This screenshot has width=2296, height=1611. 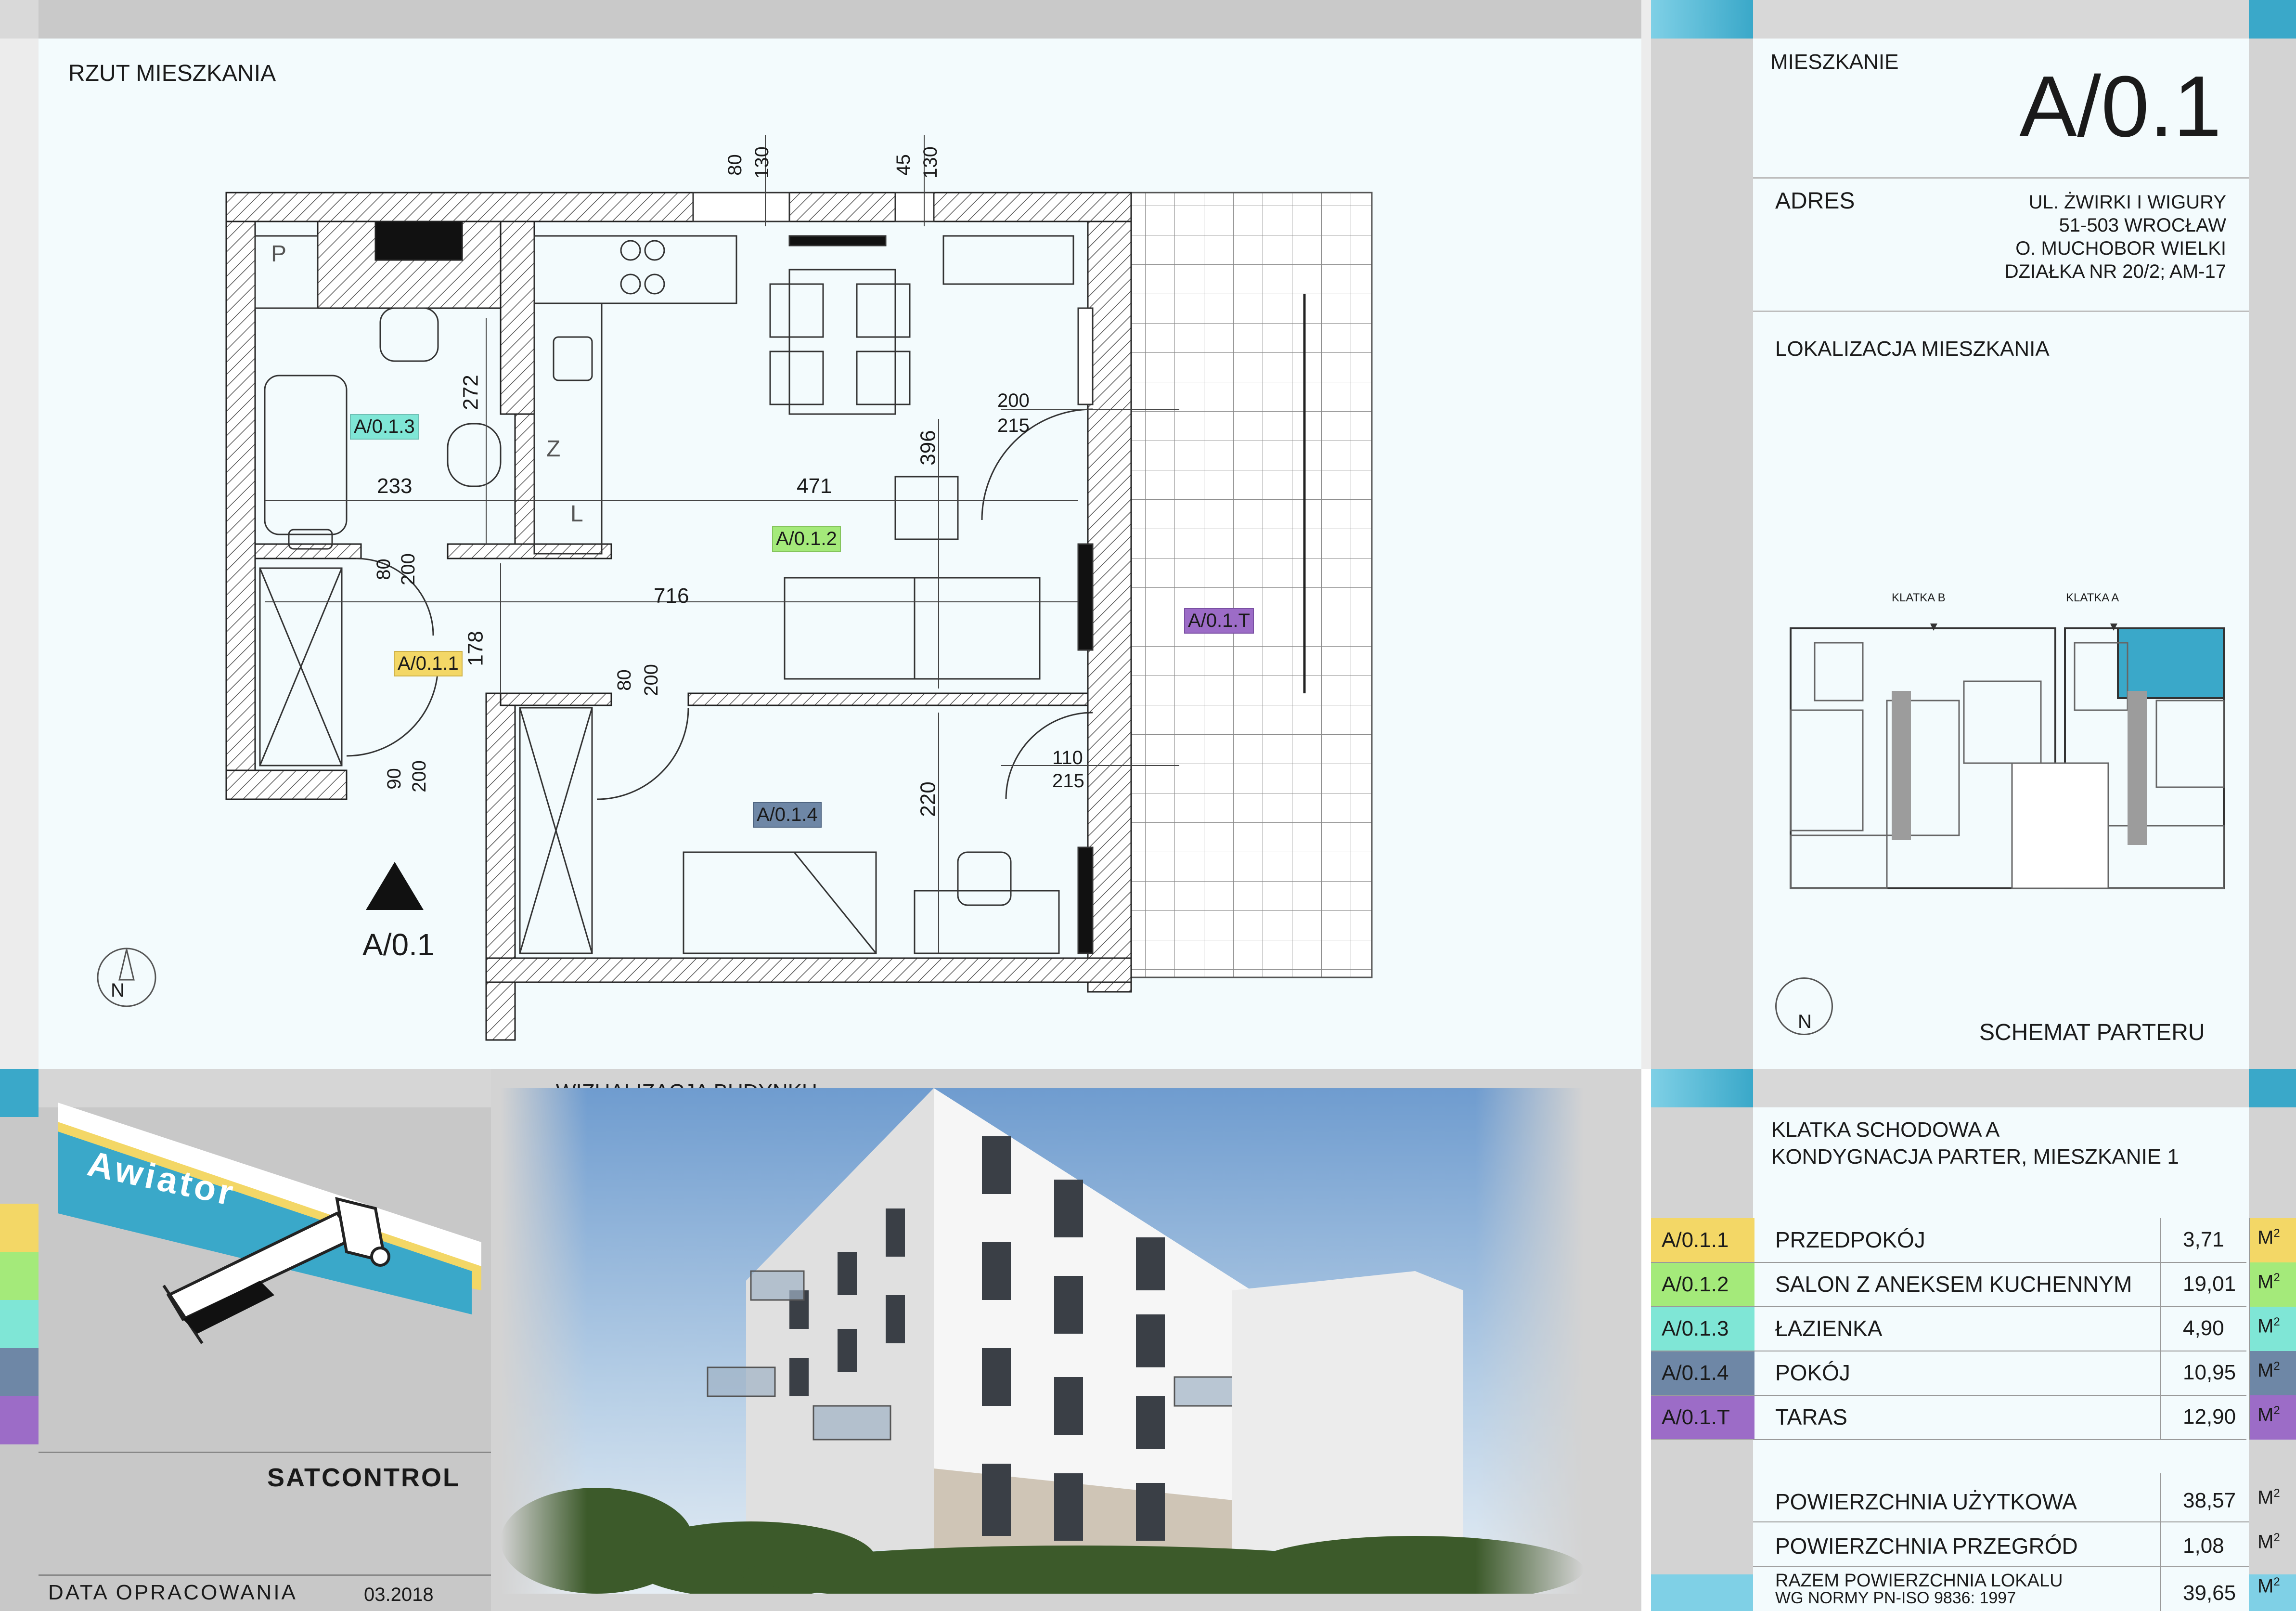 I want to click on room-code: A/0.1.4, so click(x=1702, y=1373).